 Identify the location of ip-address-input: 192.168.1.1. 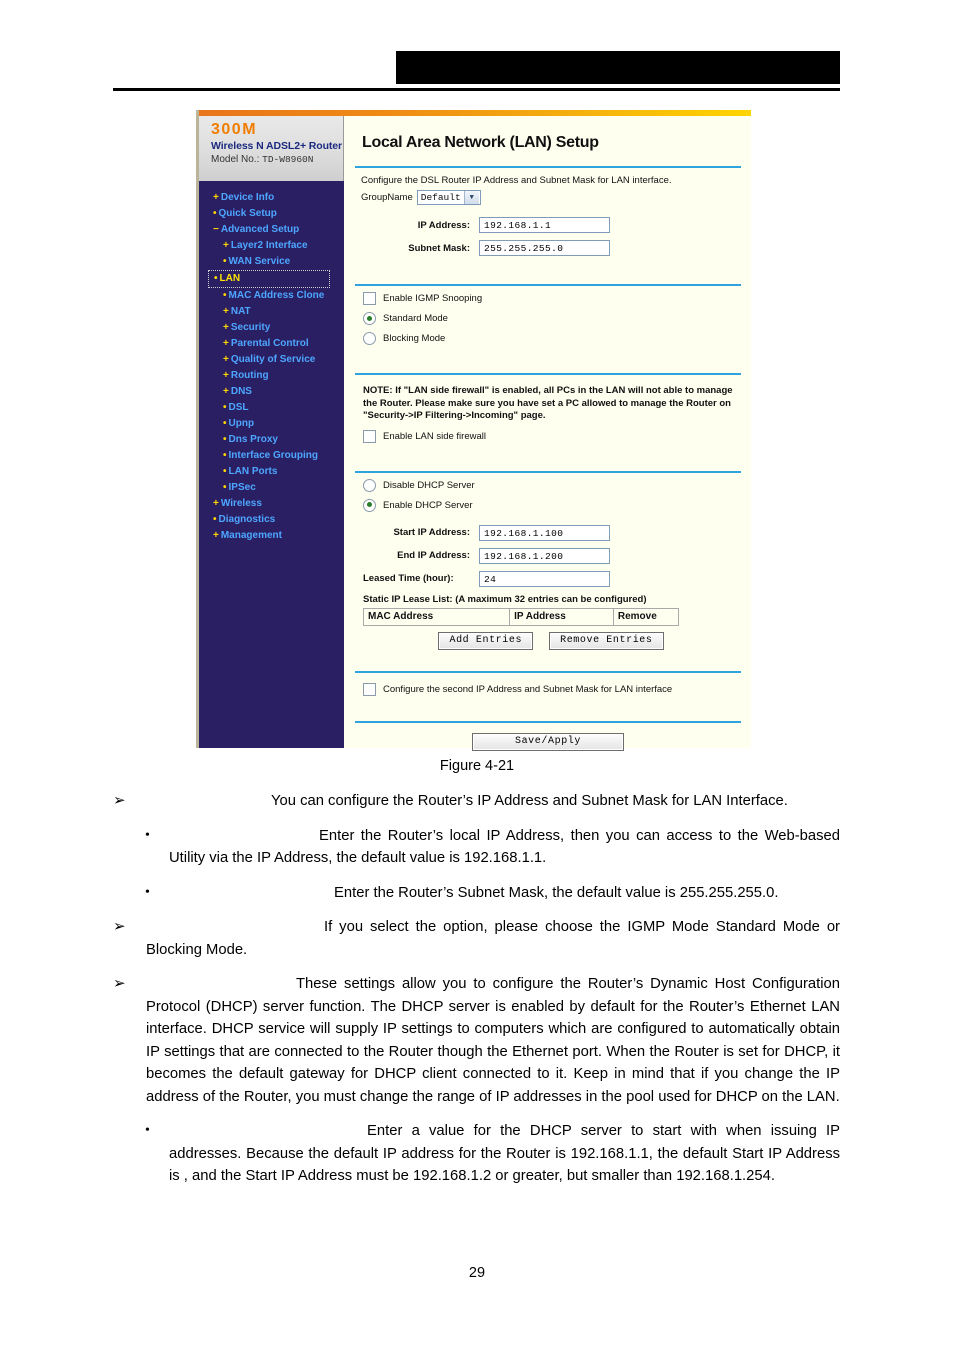
(544, 225).